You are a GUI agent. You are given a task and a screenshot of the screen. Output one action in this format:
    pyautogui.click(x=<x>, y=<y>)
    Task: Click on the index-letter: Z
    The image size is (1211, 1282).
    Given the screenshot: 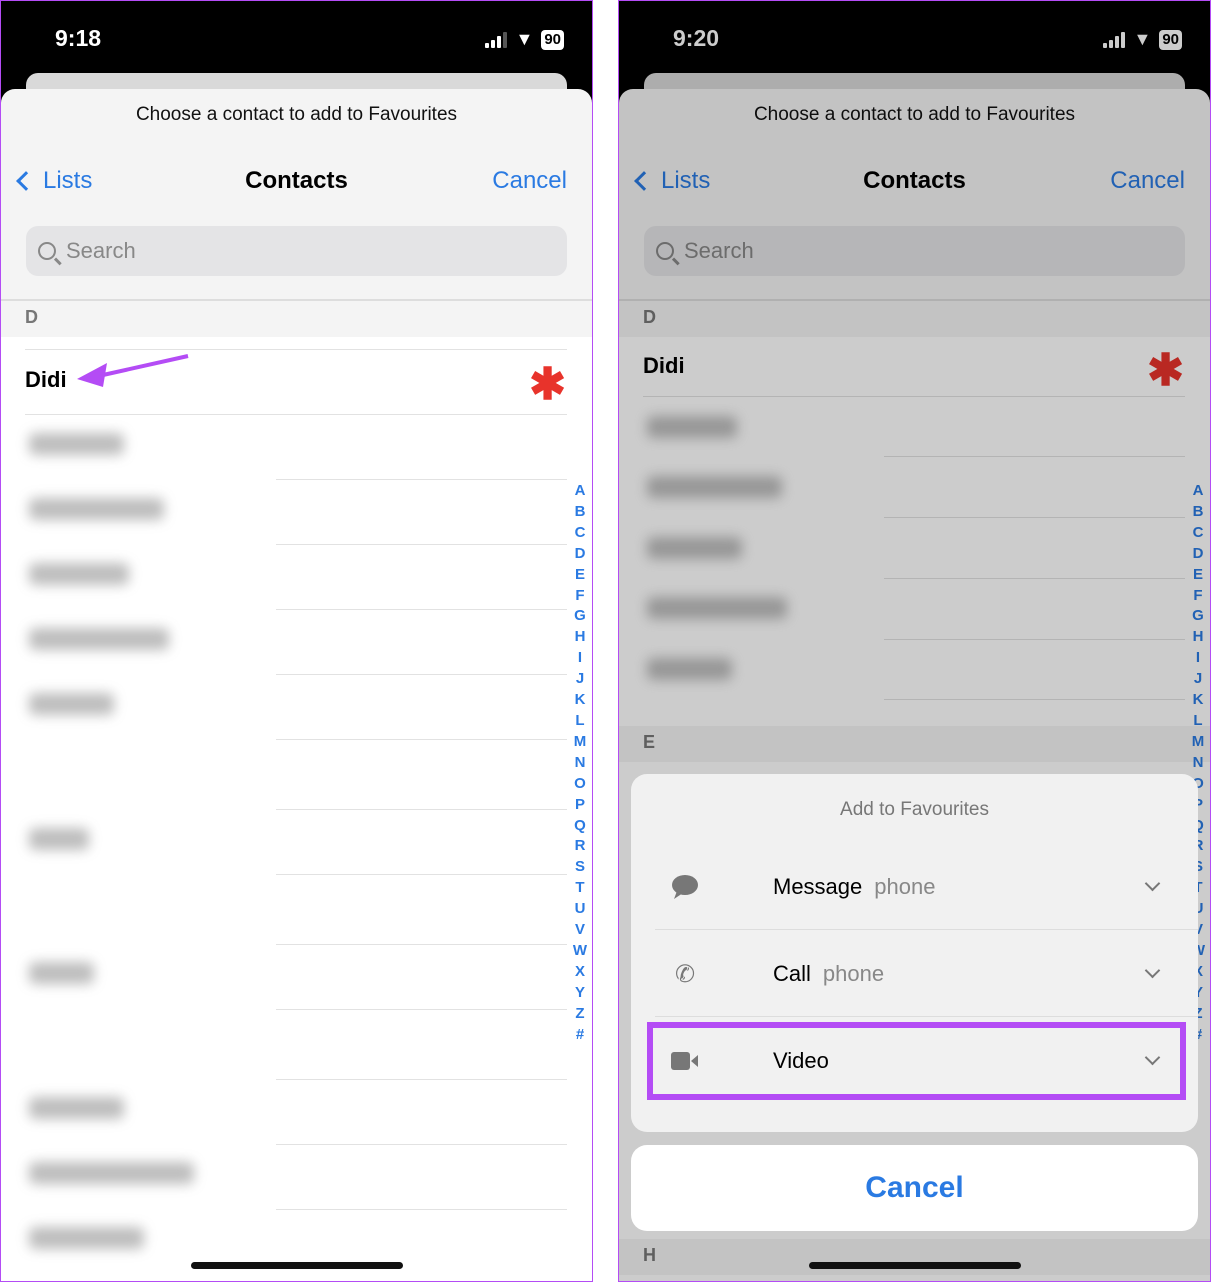 What is the action you would take?
    pyautogui.click(x=579, y=1014)
    